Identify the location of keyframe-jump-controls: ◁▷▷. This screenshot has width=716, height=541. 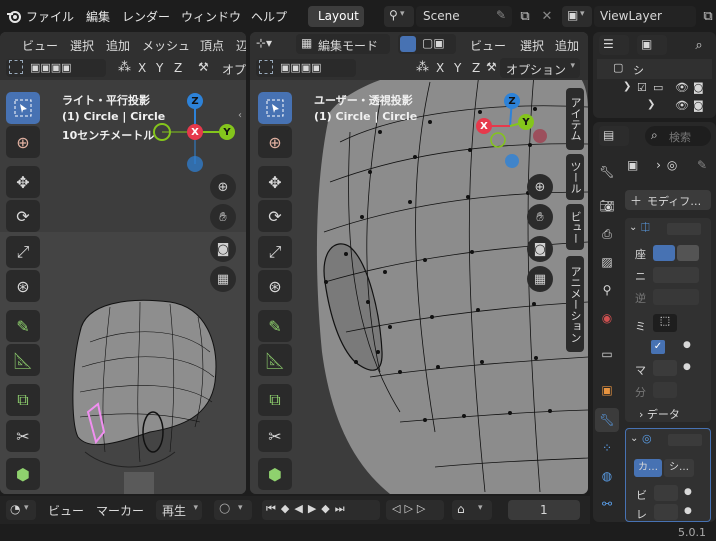
(415, 510).